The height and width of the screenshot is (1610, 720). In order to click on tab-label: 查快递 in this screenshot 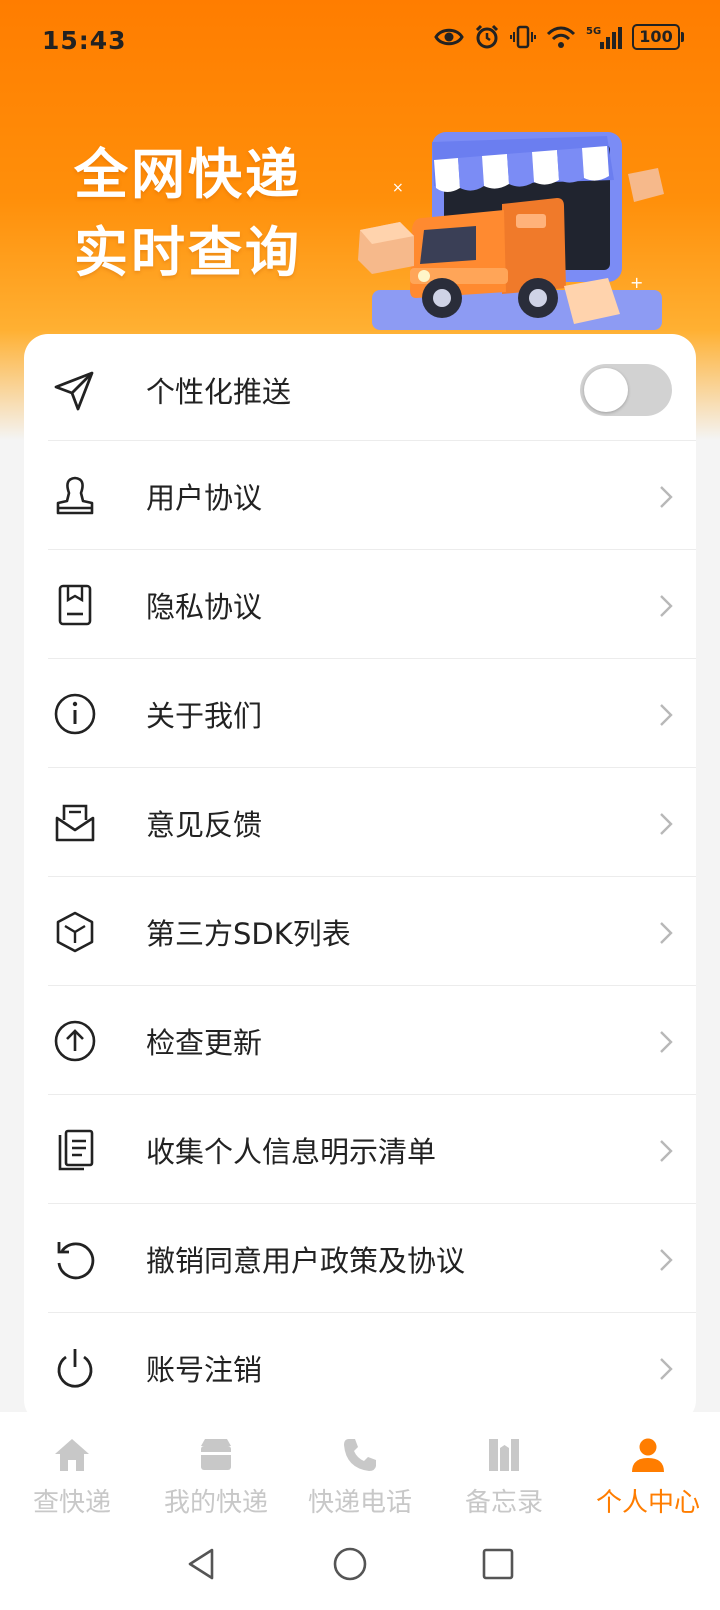, I will do `click(71, 1503)`.